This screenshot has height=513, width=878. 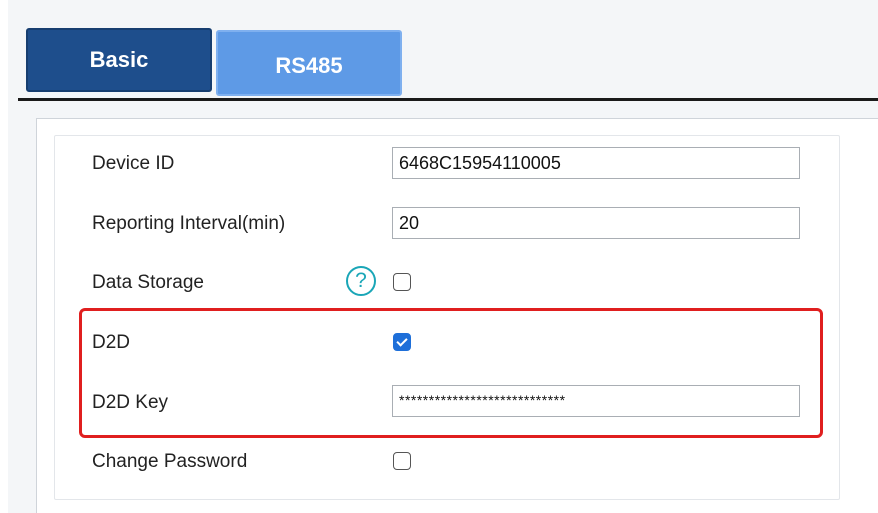 I want to click on tab-rs485: RS485, so click(x=309, y=63).